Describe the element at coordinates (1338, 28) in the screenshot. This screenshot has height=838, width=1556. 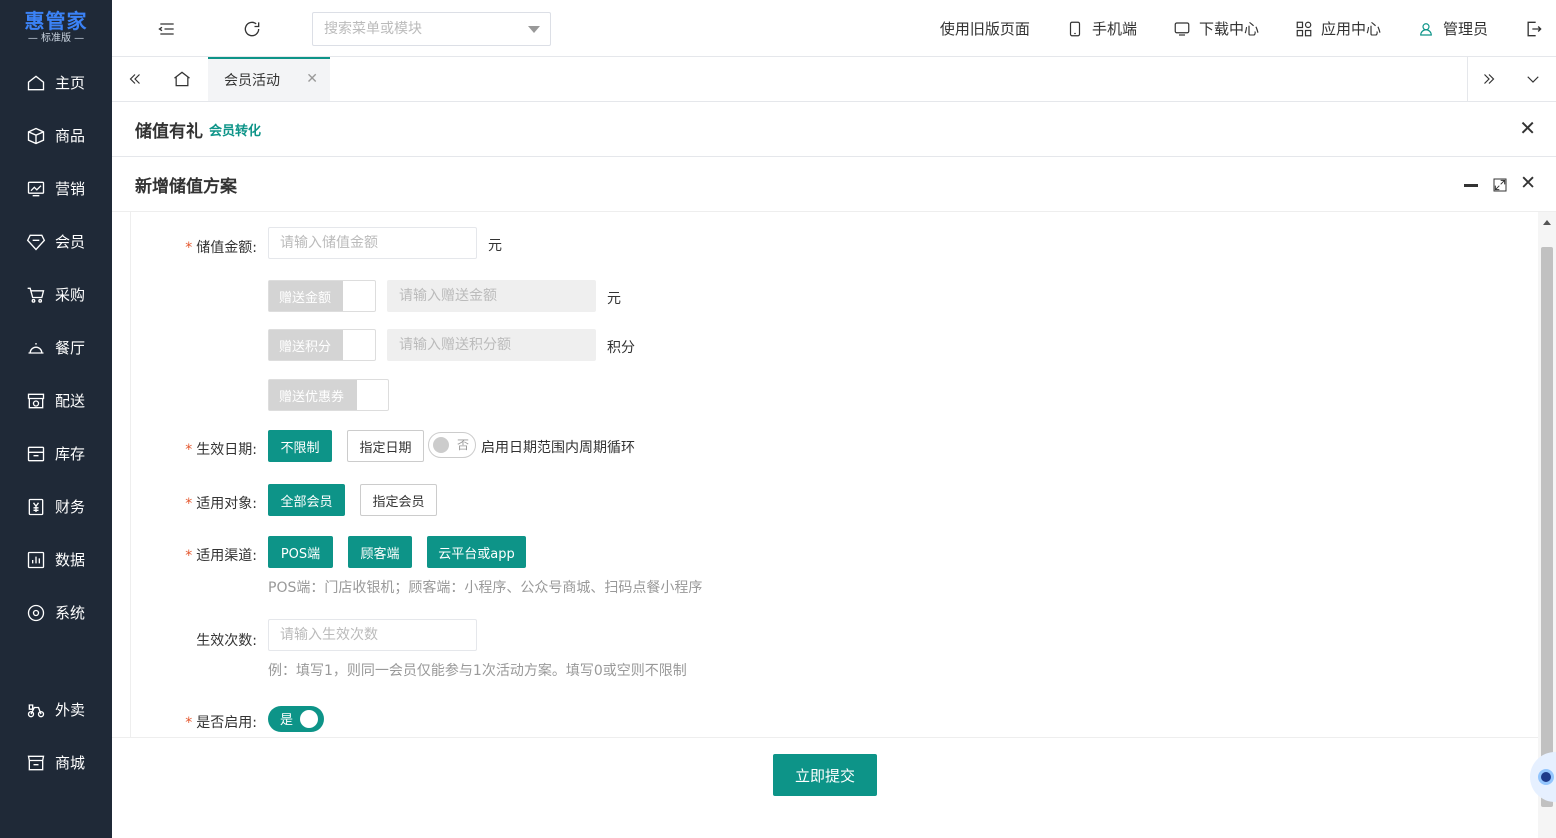
I see `app-center-link: 应用中心` at that location.